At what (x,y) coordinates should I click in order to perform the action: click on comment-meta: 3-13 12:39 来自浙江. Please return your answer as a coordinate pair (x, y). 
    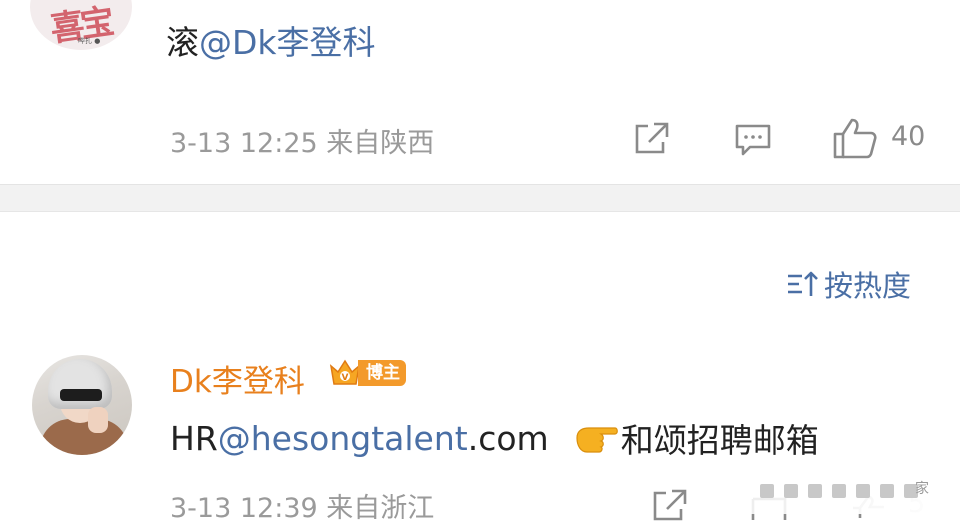
    Looking at the image, I should click on (302, 505).